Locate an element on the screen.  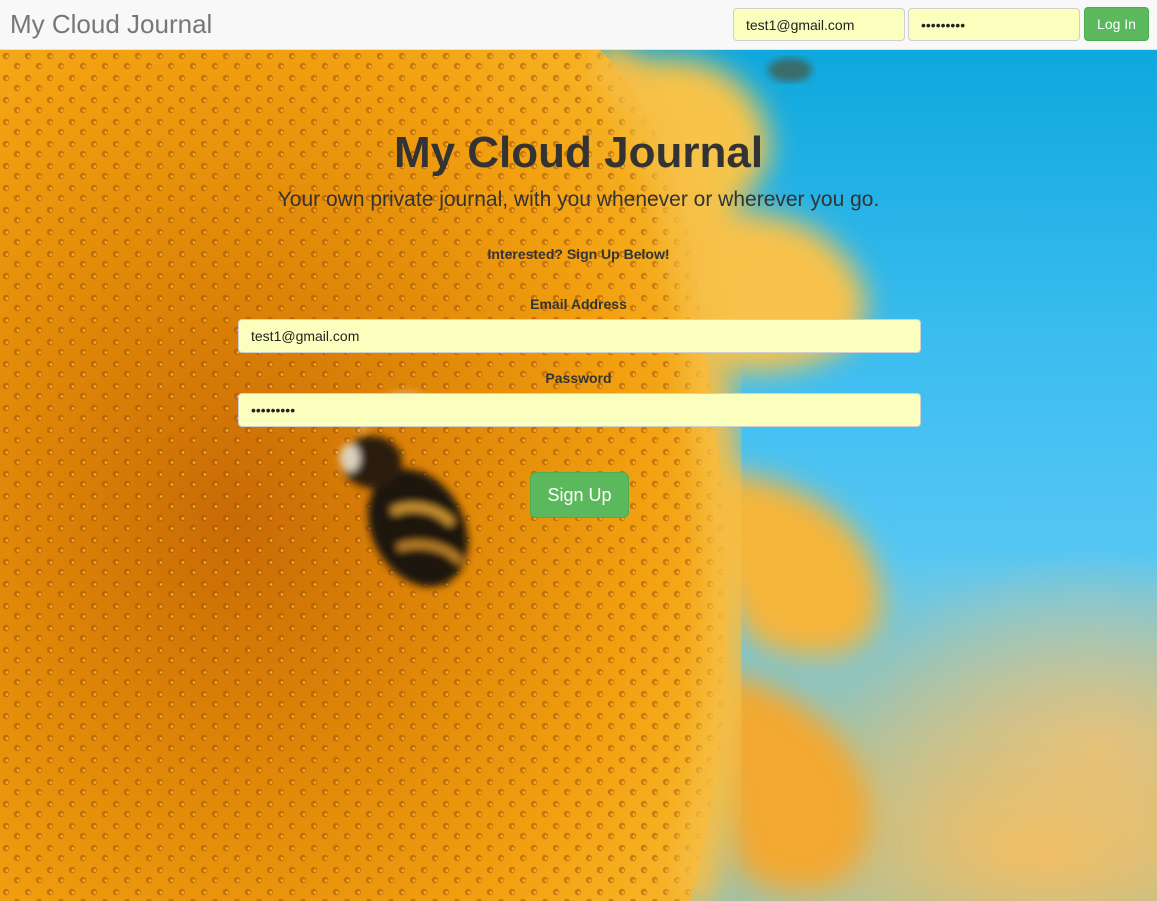
signup-button: Sign Up is located at coordinates (579, 495).